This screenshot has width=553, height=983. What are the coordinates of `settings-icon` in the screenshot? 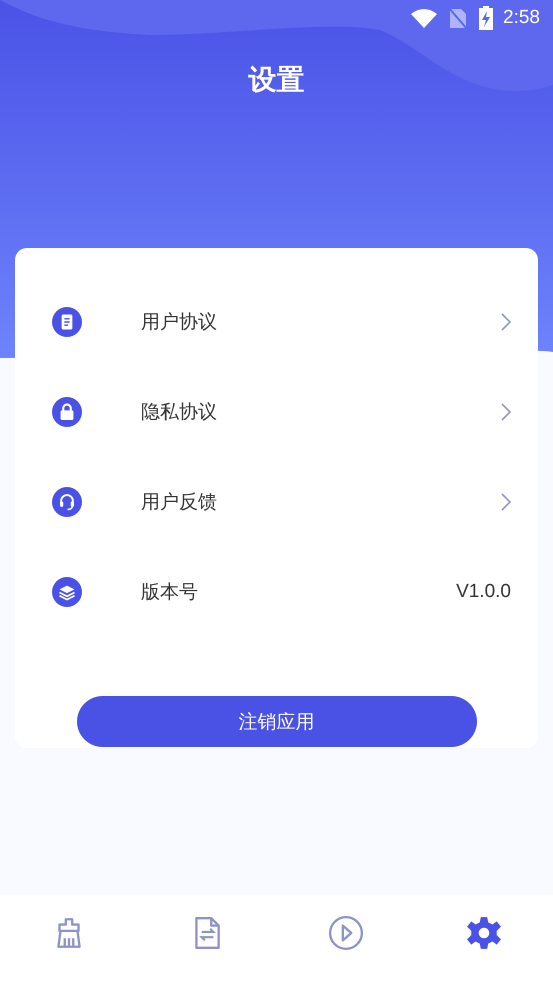 It's located at (484, 933).